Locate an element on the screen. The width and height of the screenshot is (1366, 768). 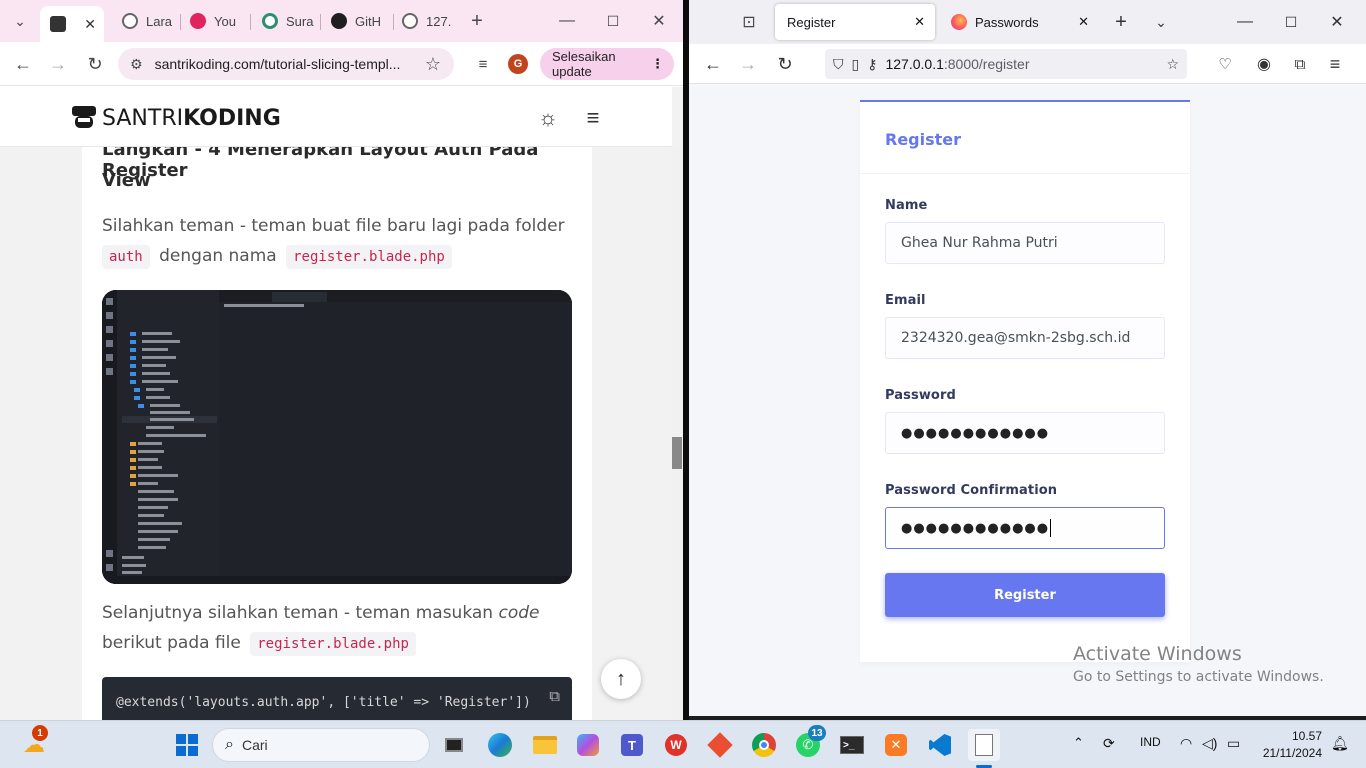
theme-sun-icon: ☼ is located at coordinates (548, 118).